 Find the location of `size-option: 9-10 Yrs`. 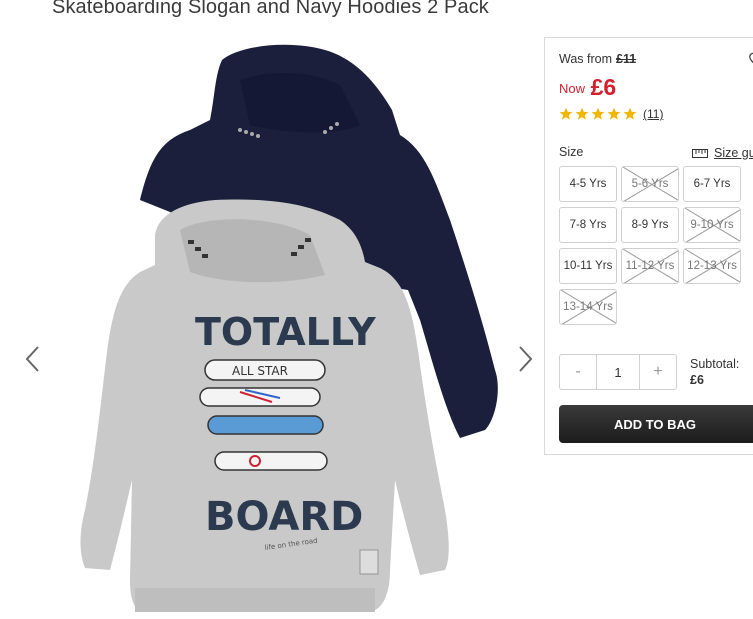

size-option: 9-10 Yrs is located at coordinates (712, 225).